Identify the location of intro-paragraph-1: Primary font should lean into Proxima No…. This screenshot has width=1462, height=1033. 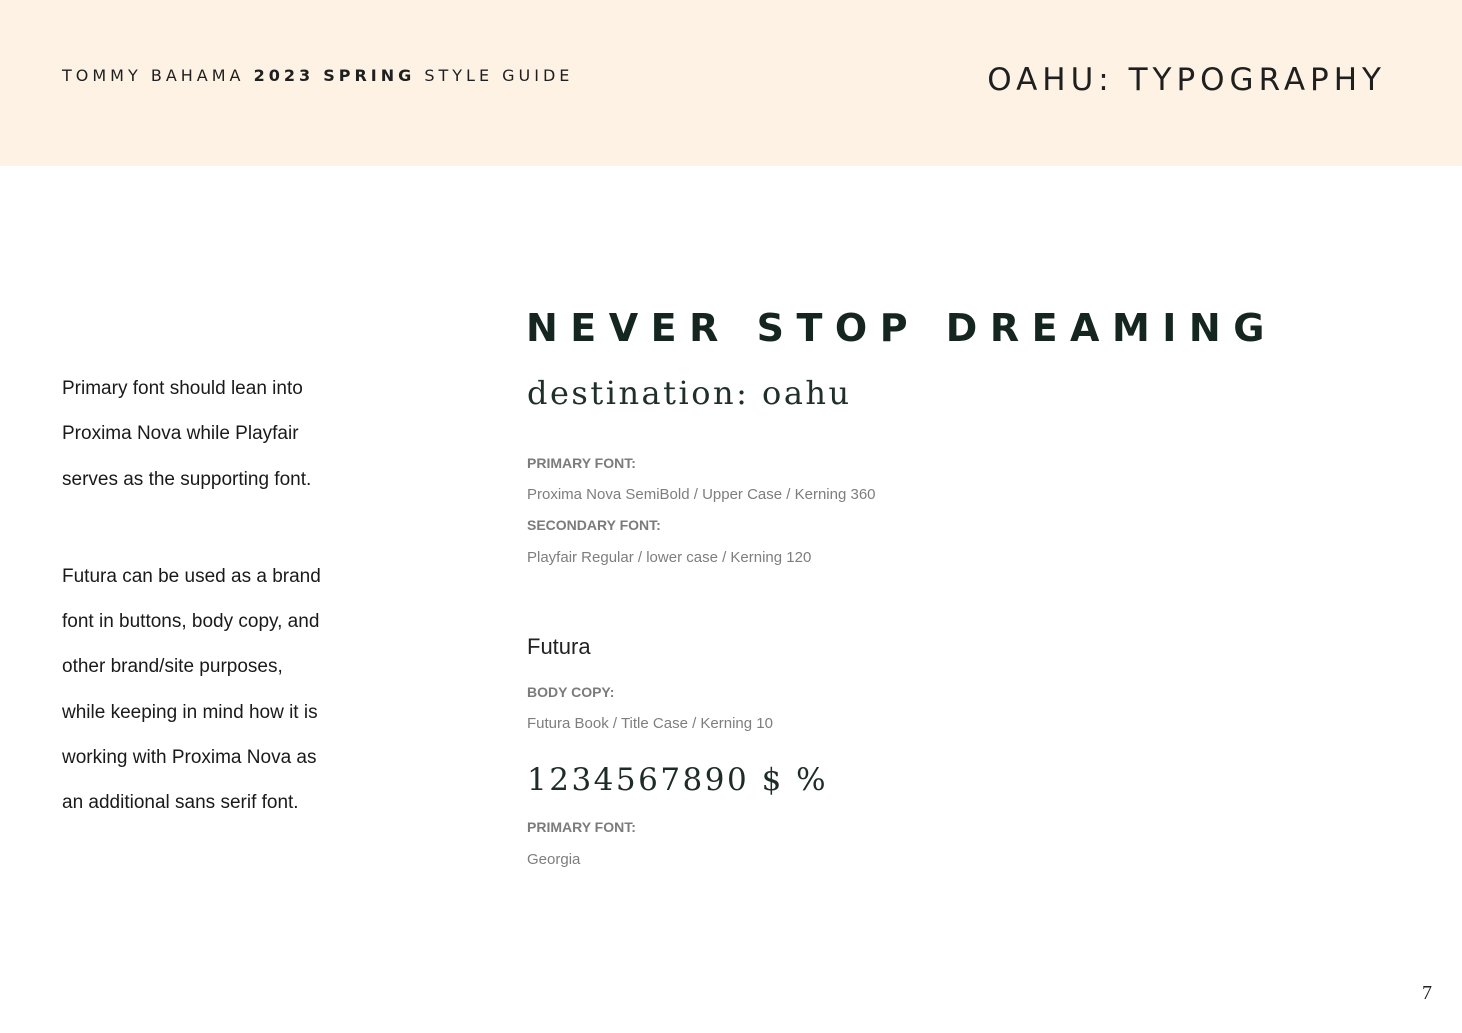
(212, 434).